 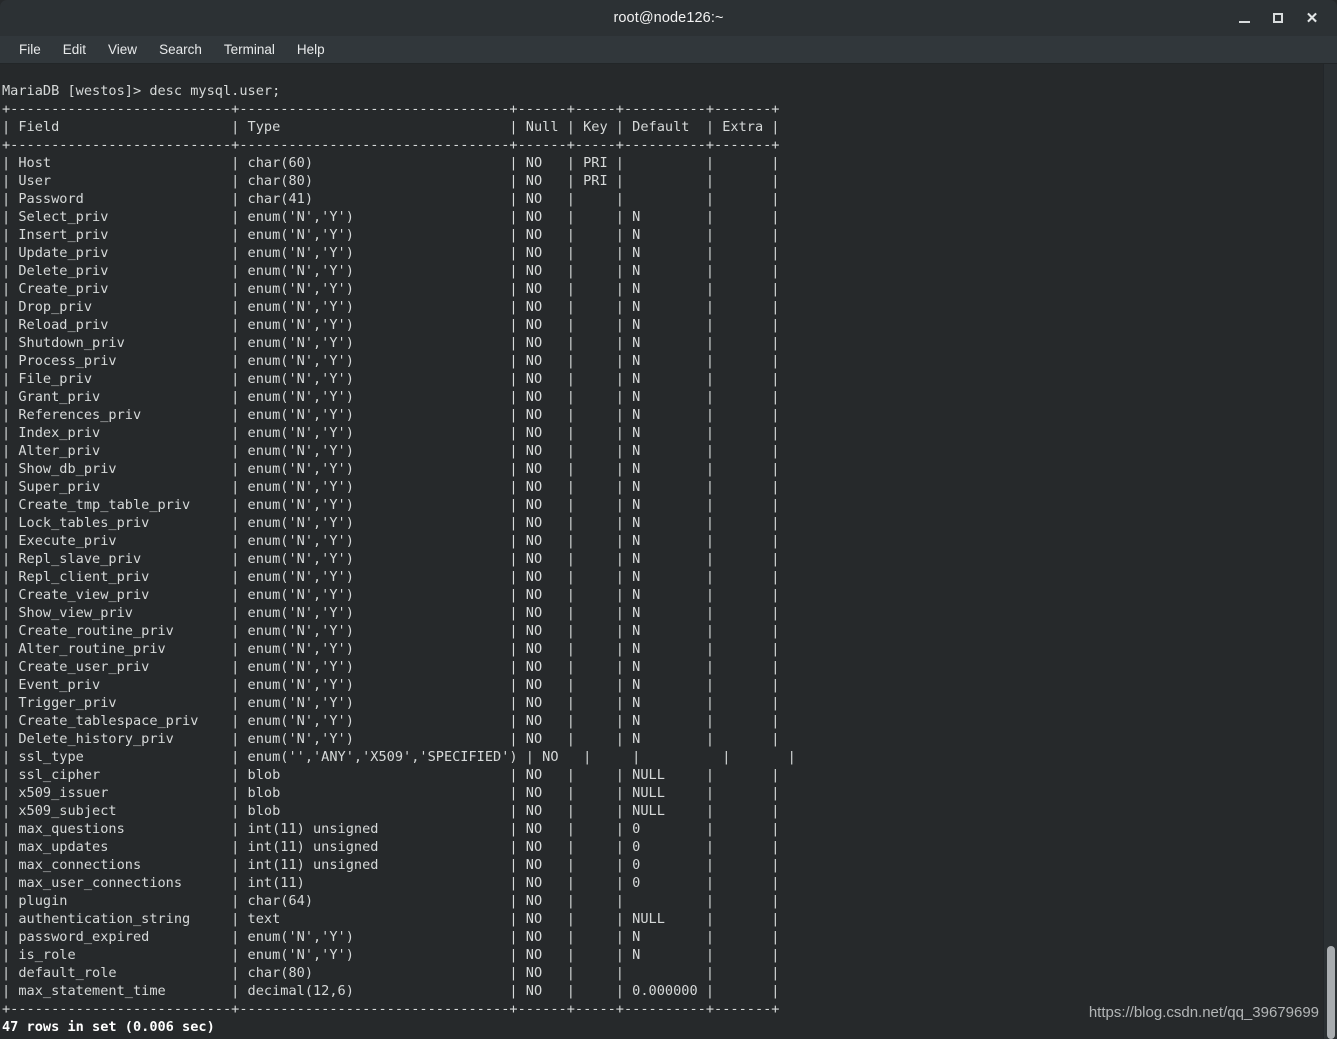 What do you see at coordinates (108, 1026) in the screenshot?
I see `result-count-line: 47 rows in set (0.006 sec)` at bounding box center [108, 1026].